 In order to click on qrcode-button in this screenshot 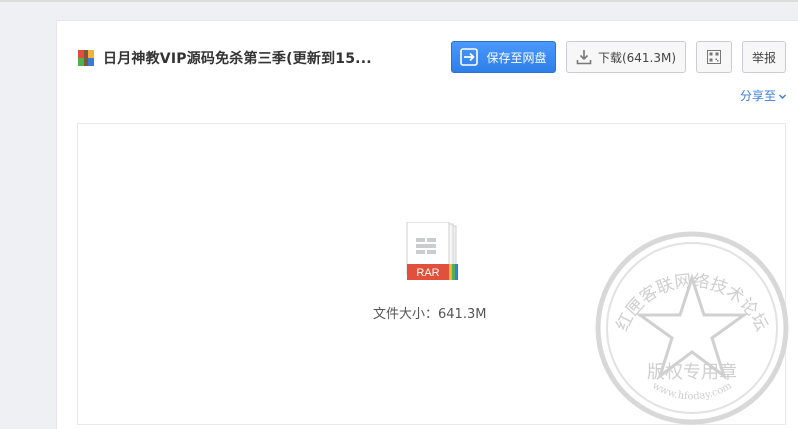, I will do `click(714, 57)`.